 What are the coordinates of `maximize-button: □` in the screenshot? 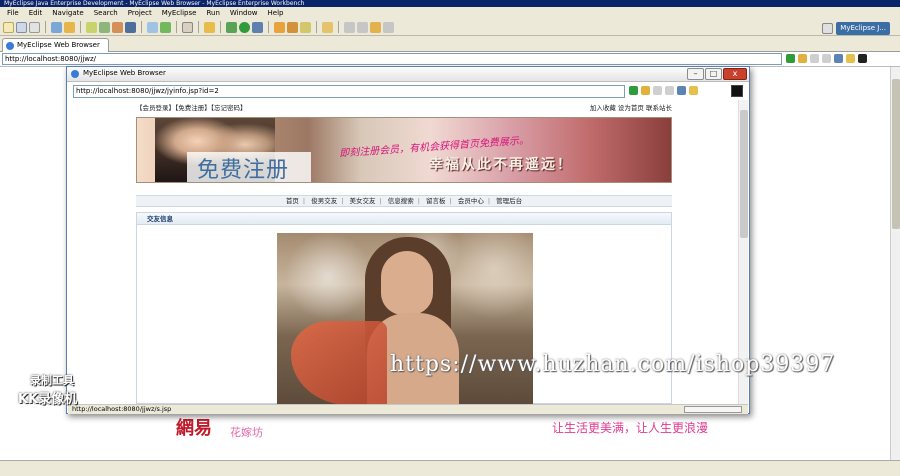 It's located at (713, 74).